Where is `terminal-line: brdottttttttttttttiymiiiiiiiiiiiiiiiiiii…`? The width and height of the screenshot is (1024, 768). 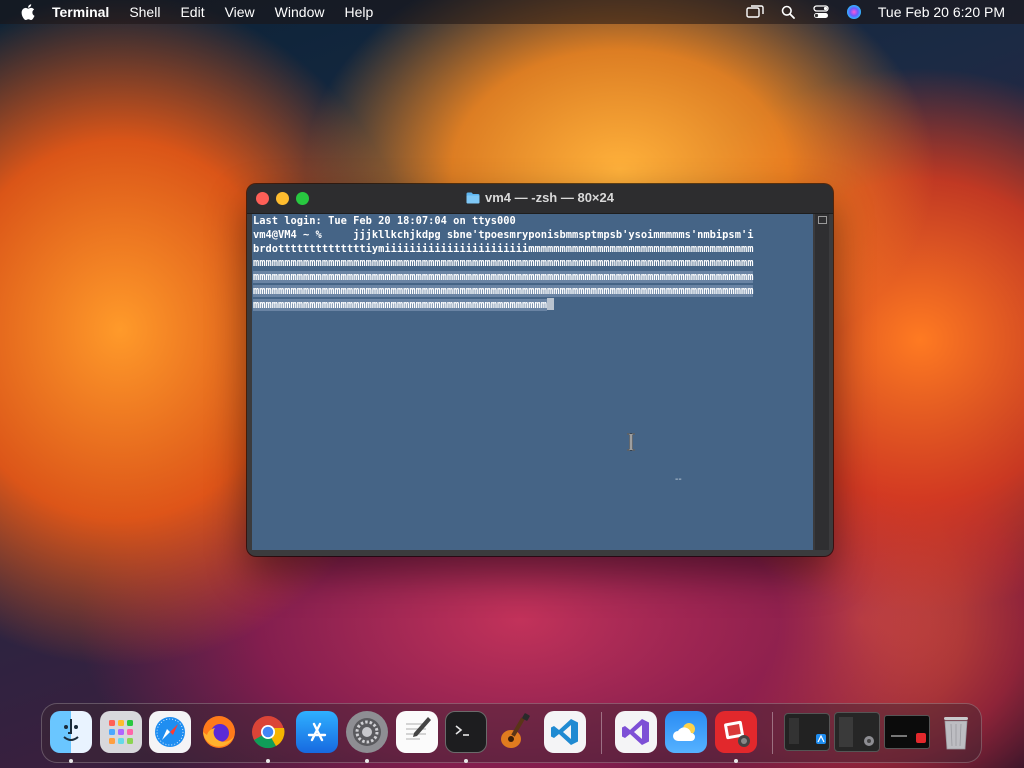
terminal-line: brdottttttttttttttiymiiiiiiiiiiiiiiiiiii… is located at coordinates (503, 249).